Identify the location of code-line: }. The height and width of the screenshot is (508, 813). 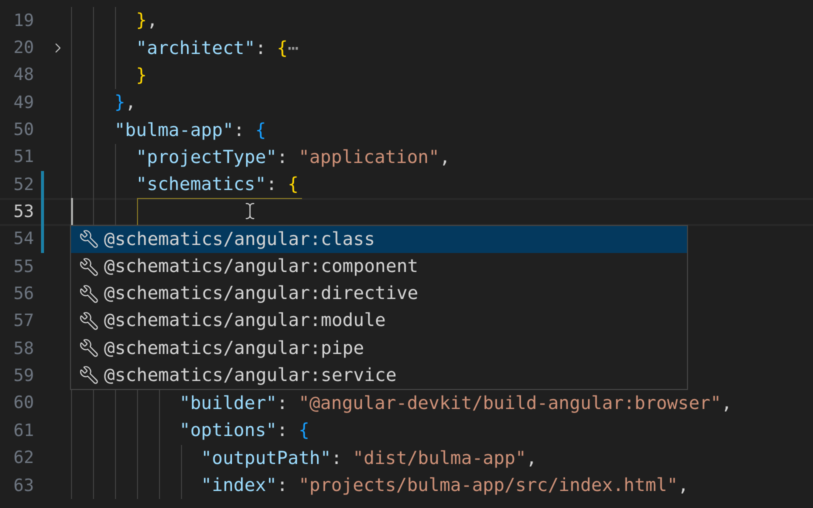
(141, 75).